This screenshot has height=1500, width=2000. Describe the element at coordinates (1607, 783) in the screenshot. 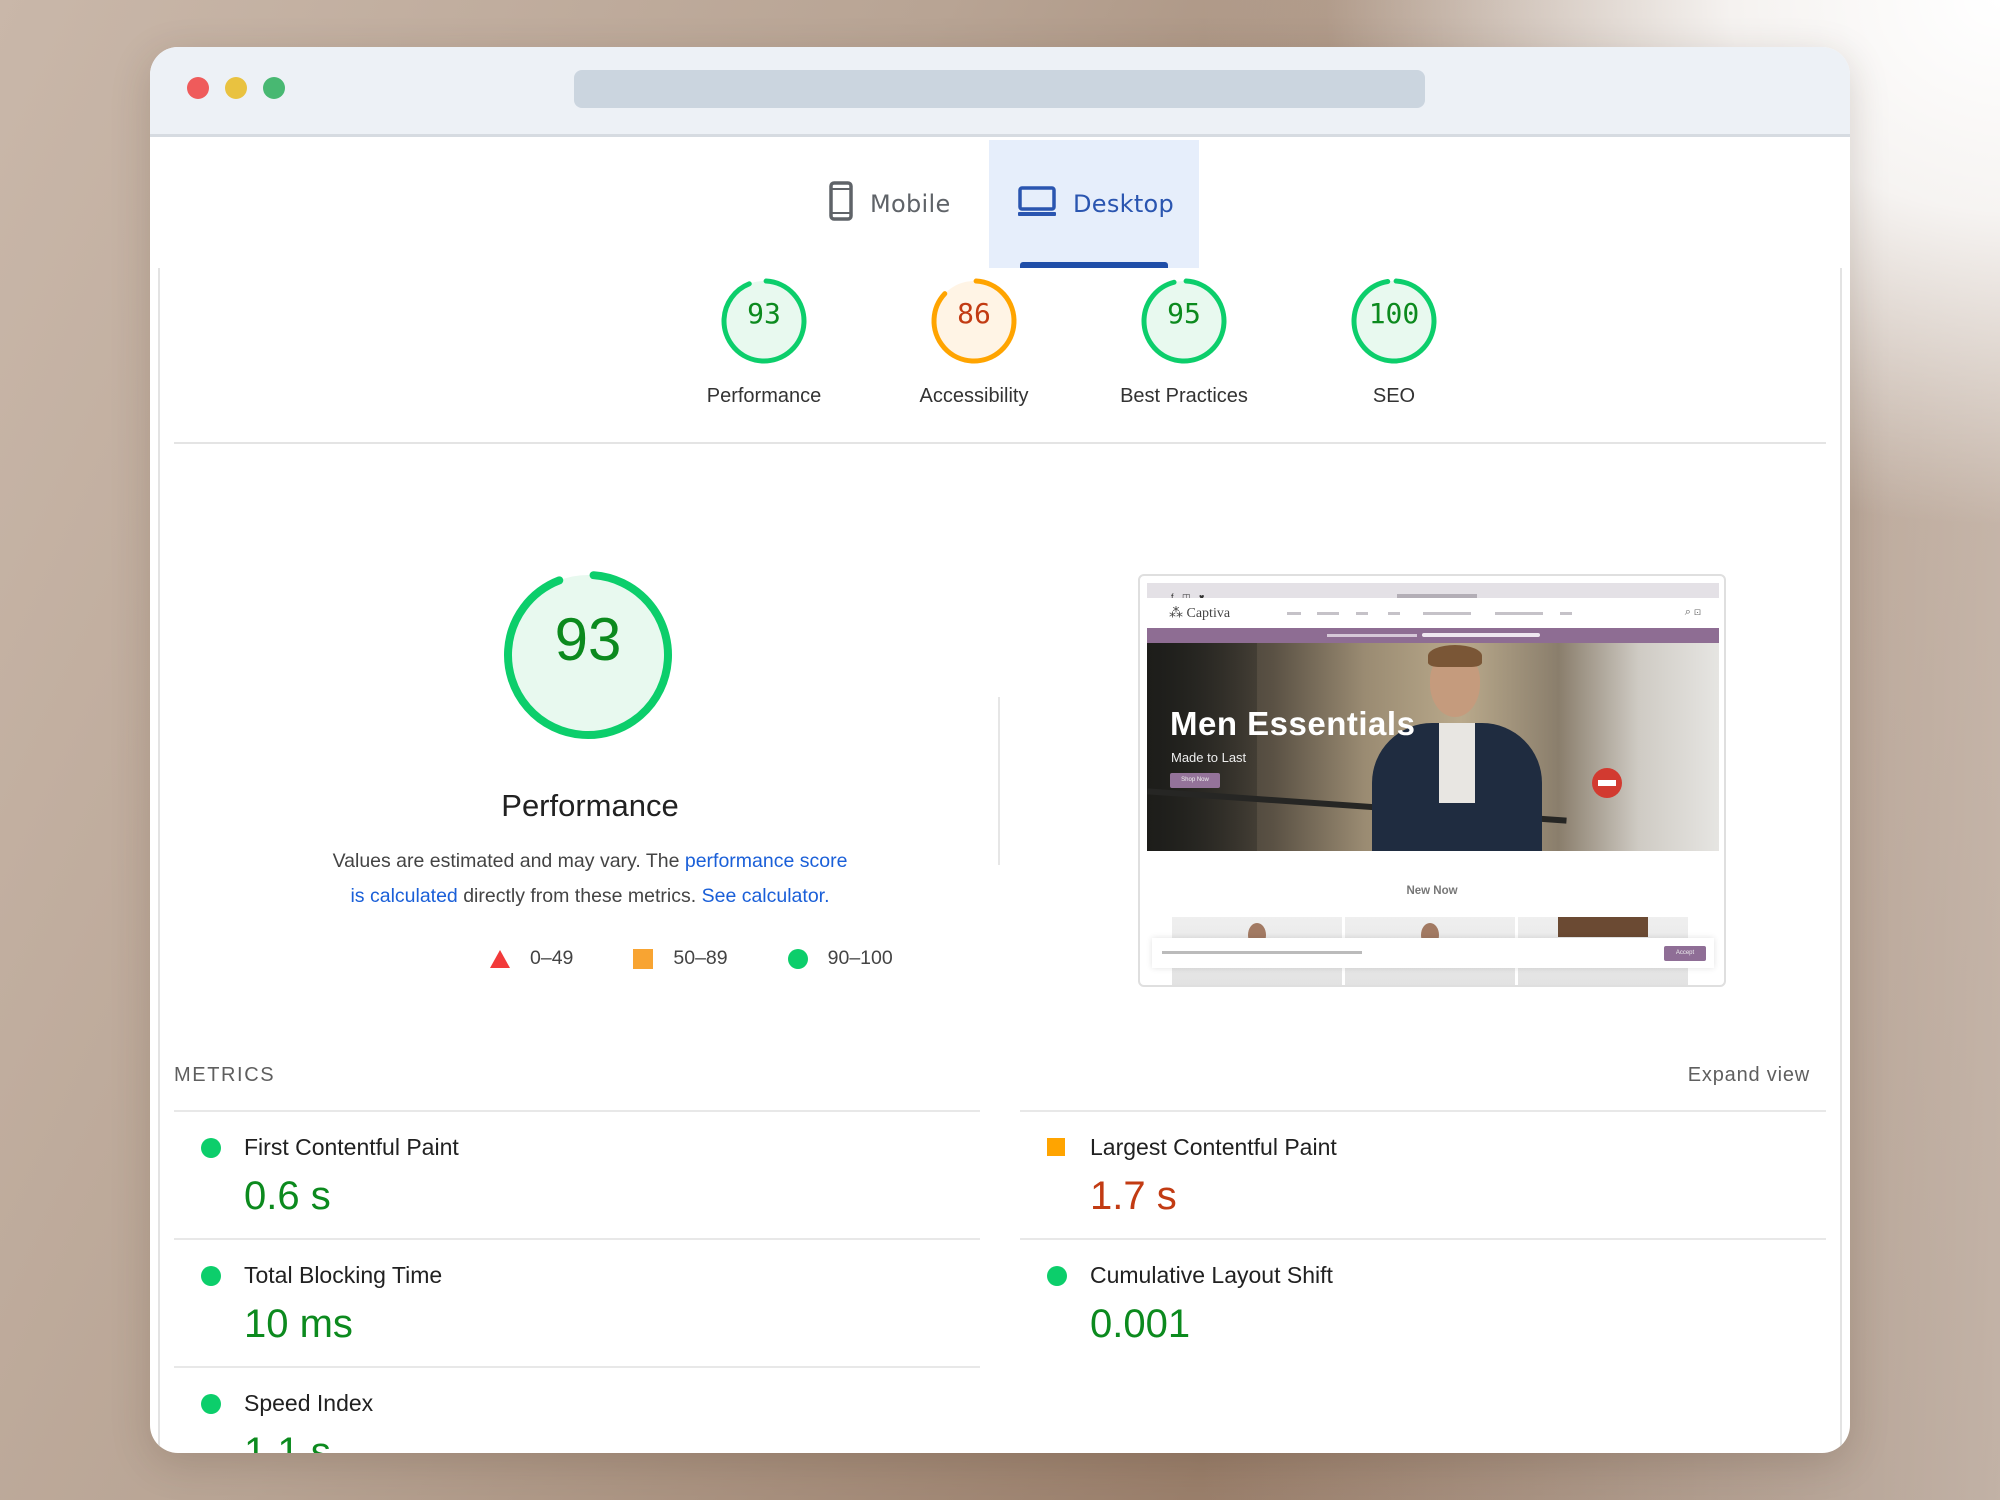

I see `street-sign` at that location.